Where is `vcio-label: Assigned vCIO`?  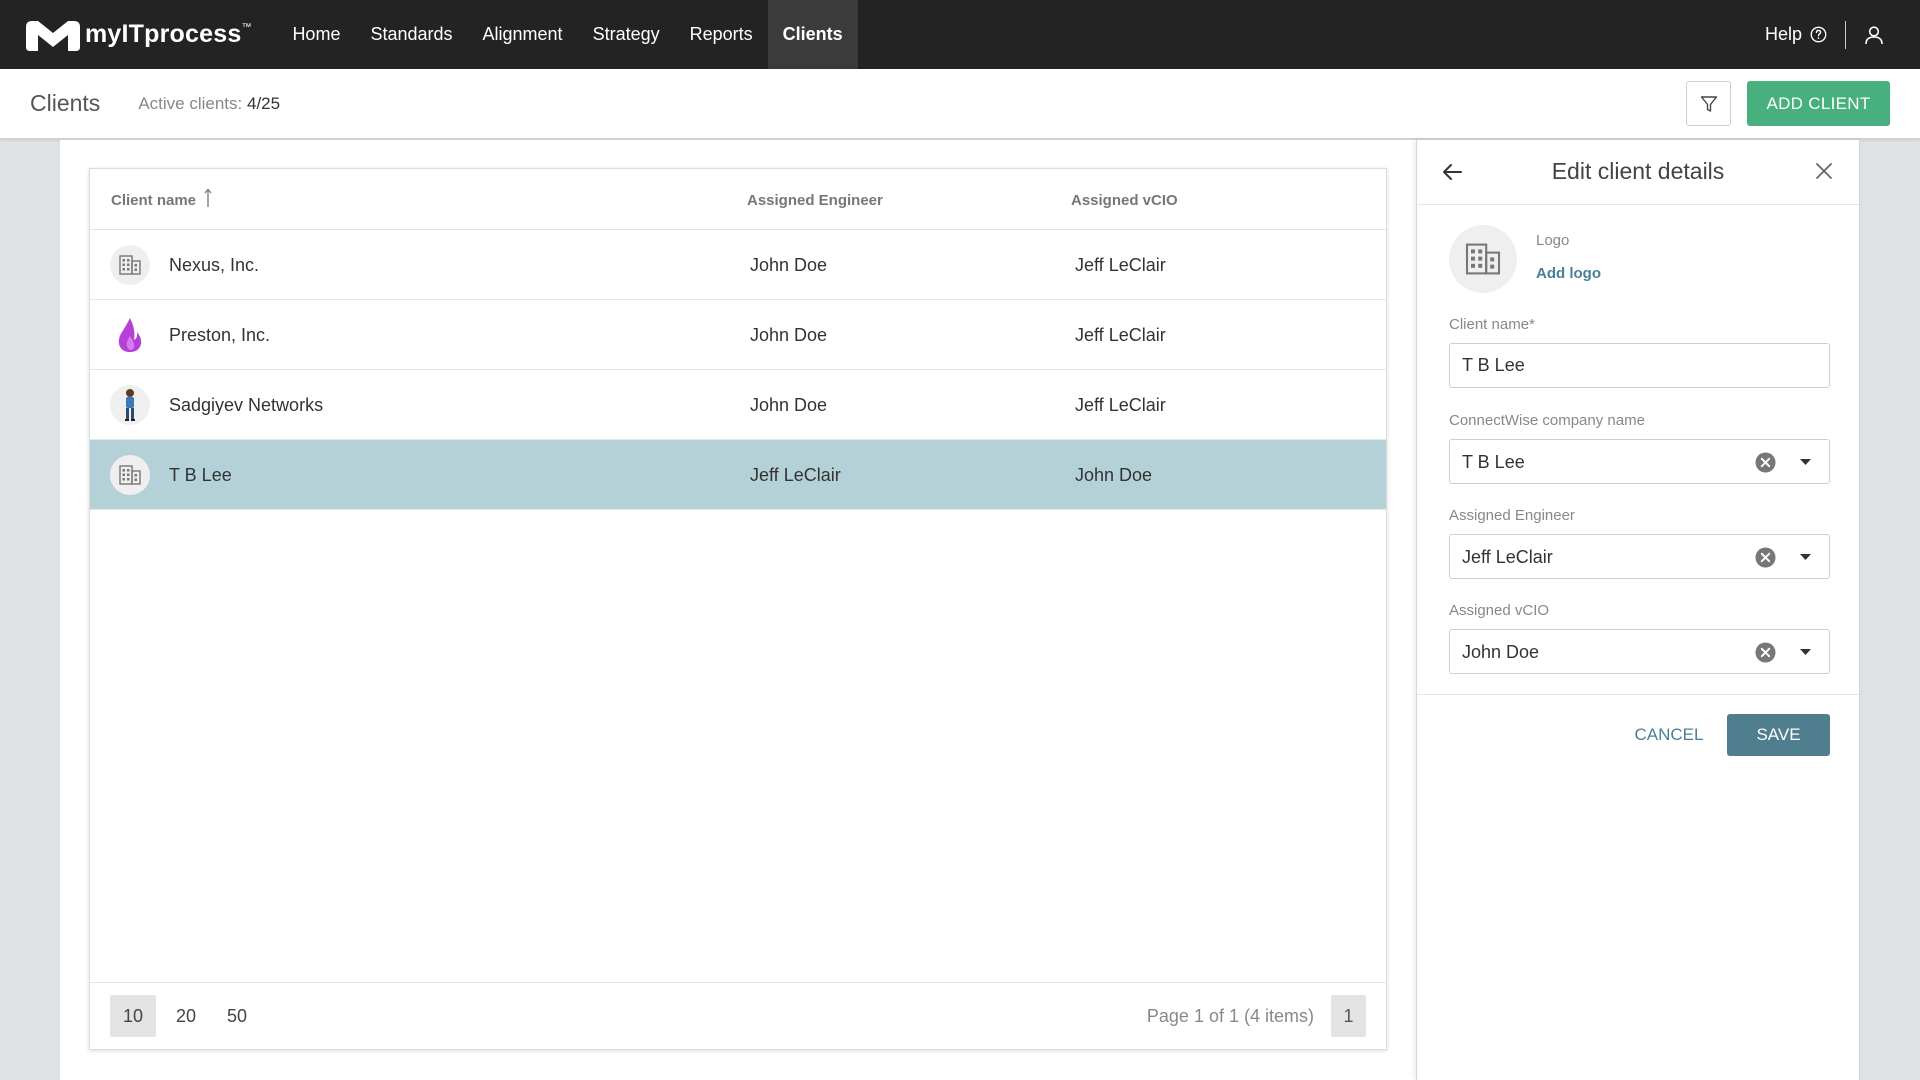 vcio-label: Assigned vCIO is located at coordinates (1499, 610).